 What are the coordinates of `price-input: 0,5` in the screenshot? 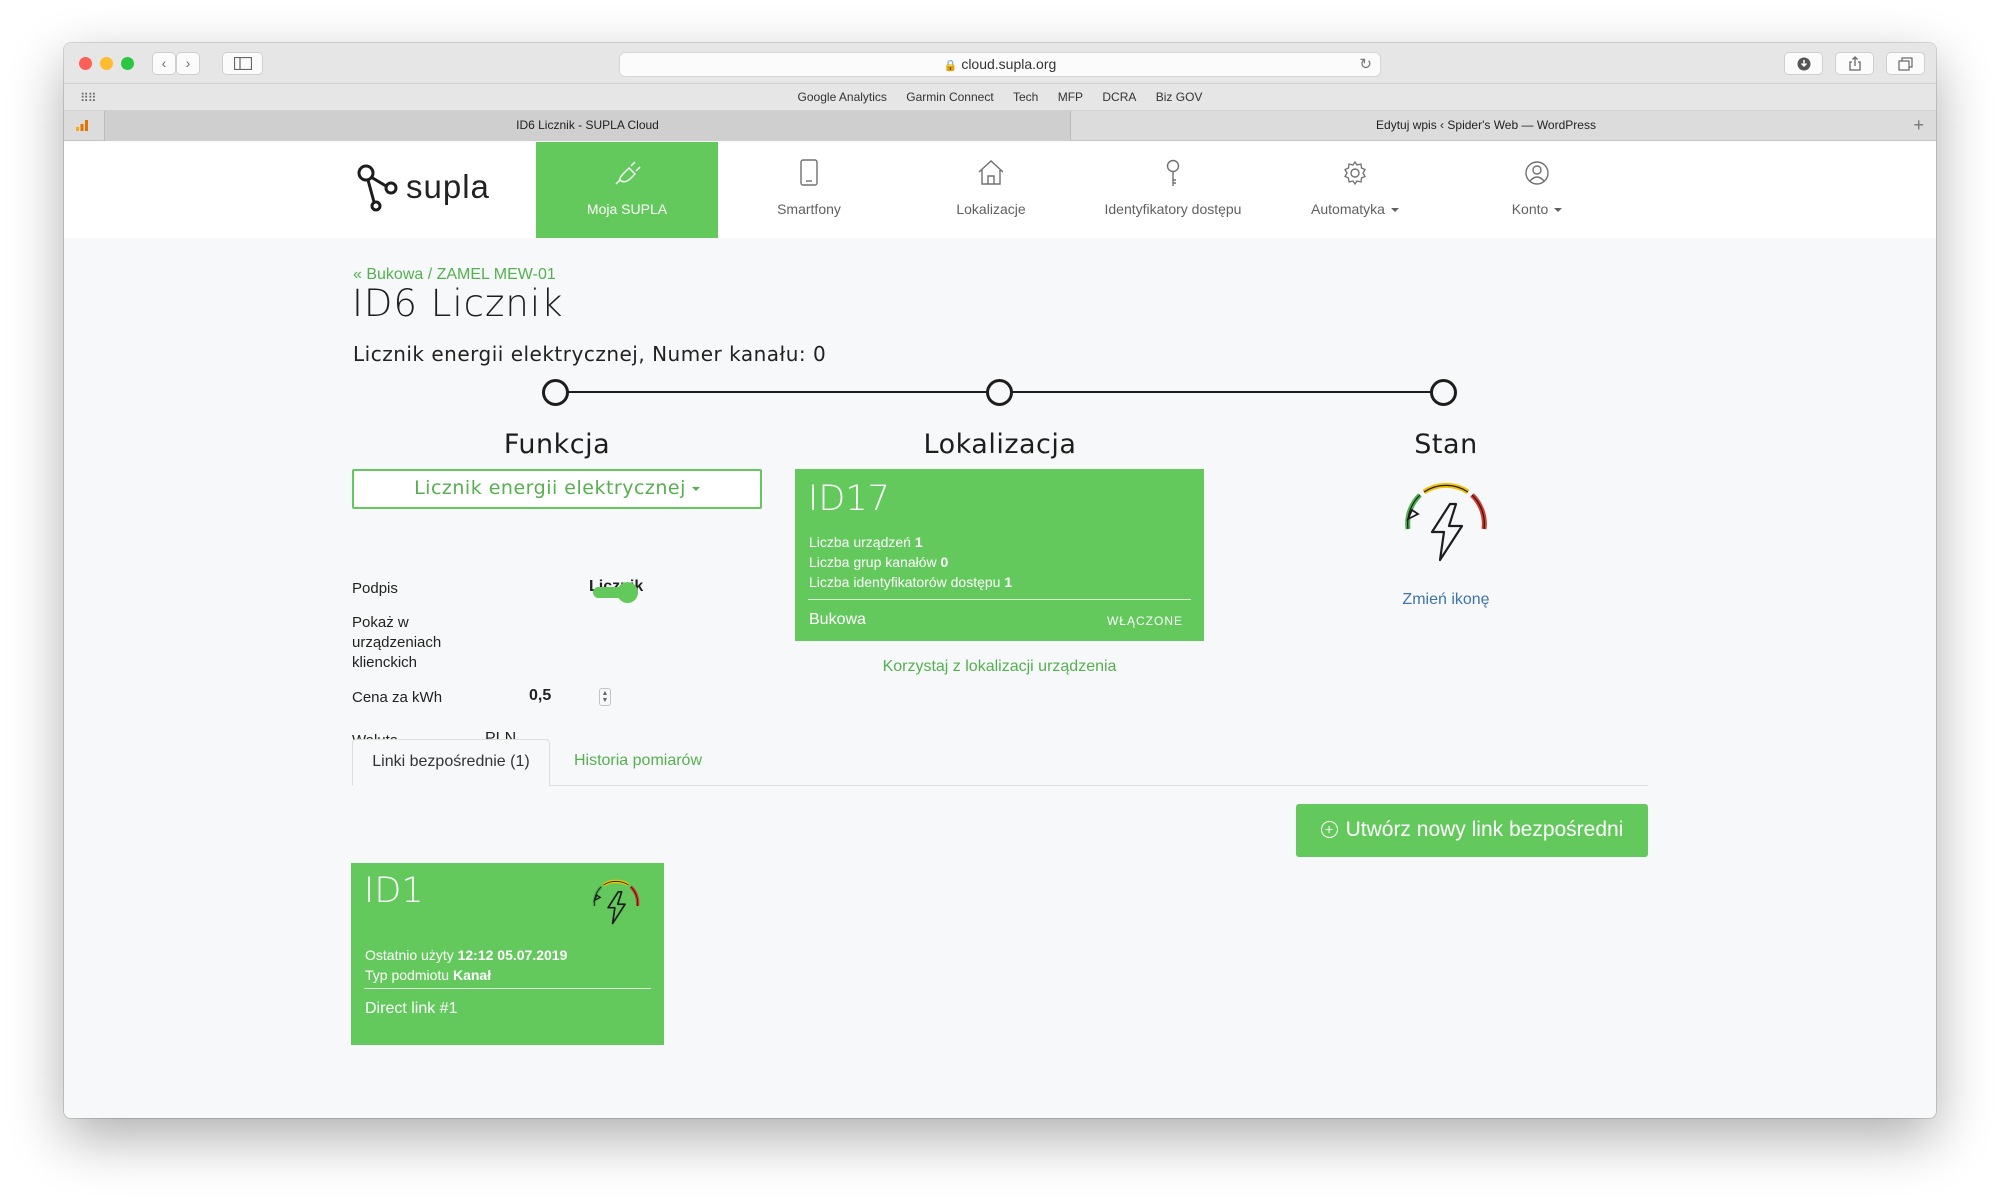 It's located at (540, 696).